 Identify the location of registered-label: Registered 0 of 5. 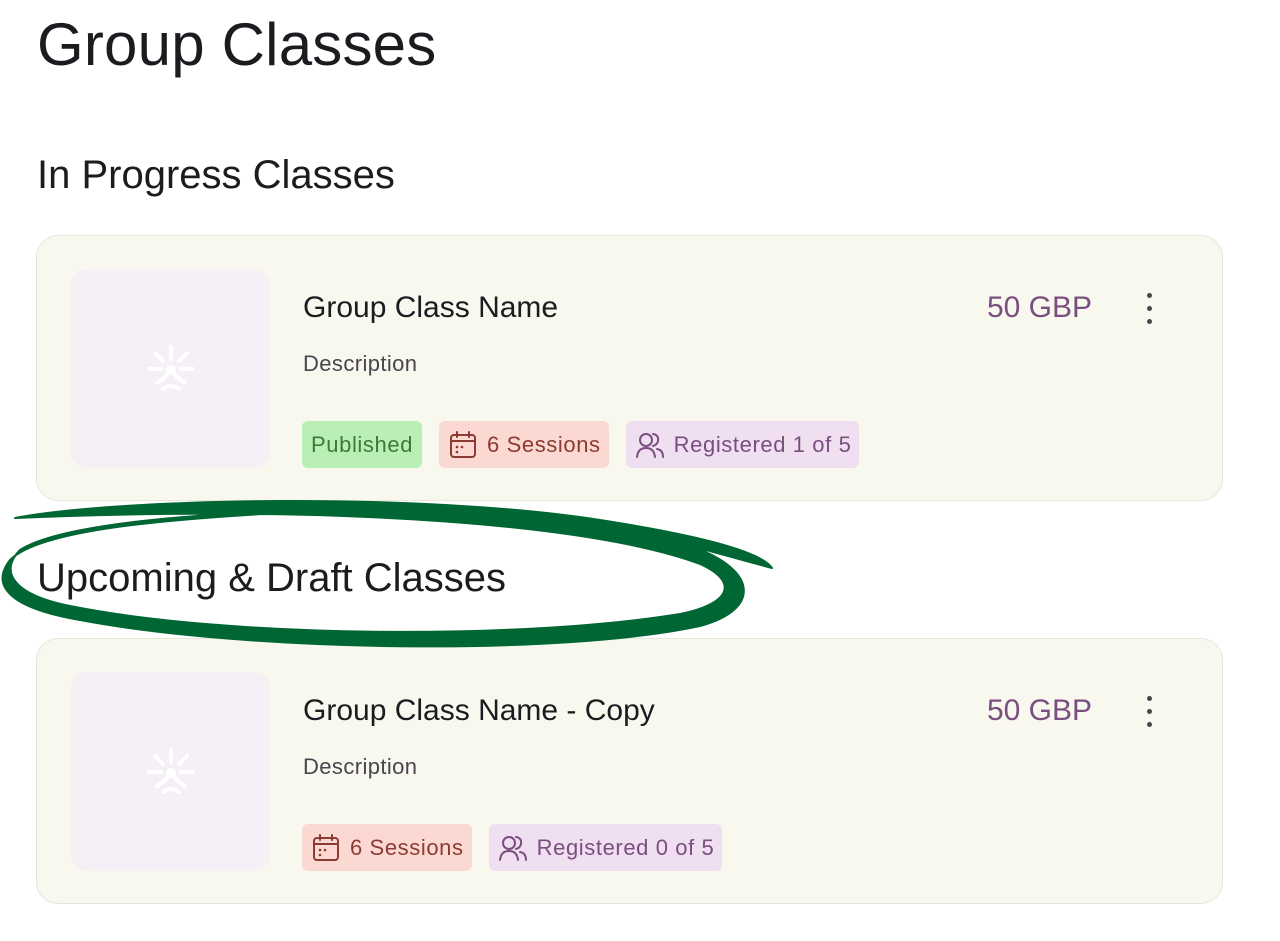
(625, 847).